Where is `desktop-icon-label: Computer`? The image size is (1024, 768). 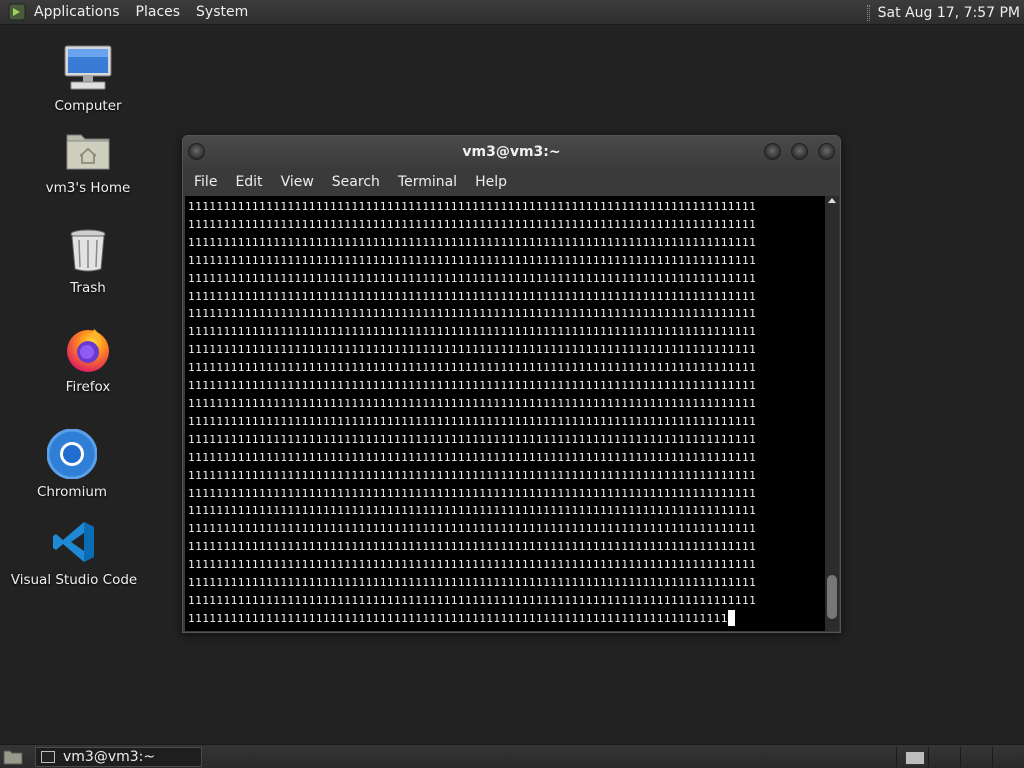 desktop-icon-label: Computer is located at coordinates (88, 106).